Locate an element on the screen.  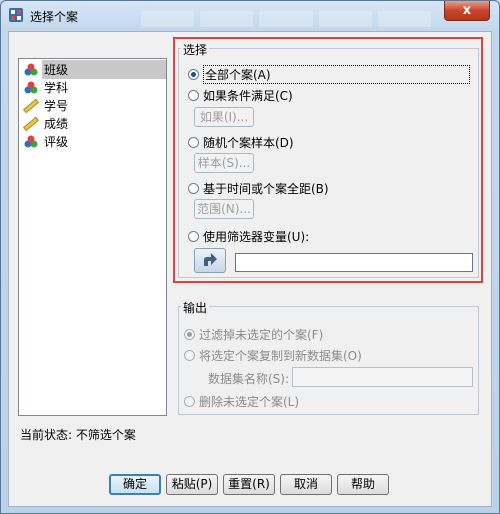
radio-label: 全部个案(A) is located at coordinates (336, 74).